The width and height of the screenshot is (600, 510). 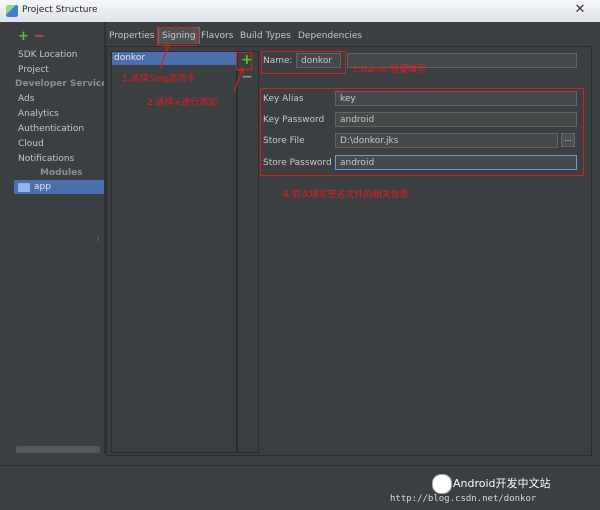 I want to click on tab-properties: Properties, so click(x=131, y=36).